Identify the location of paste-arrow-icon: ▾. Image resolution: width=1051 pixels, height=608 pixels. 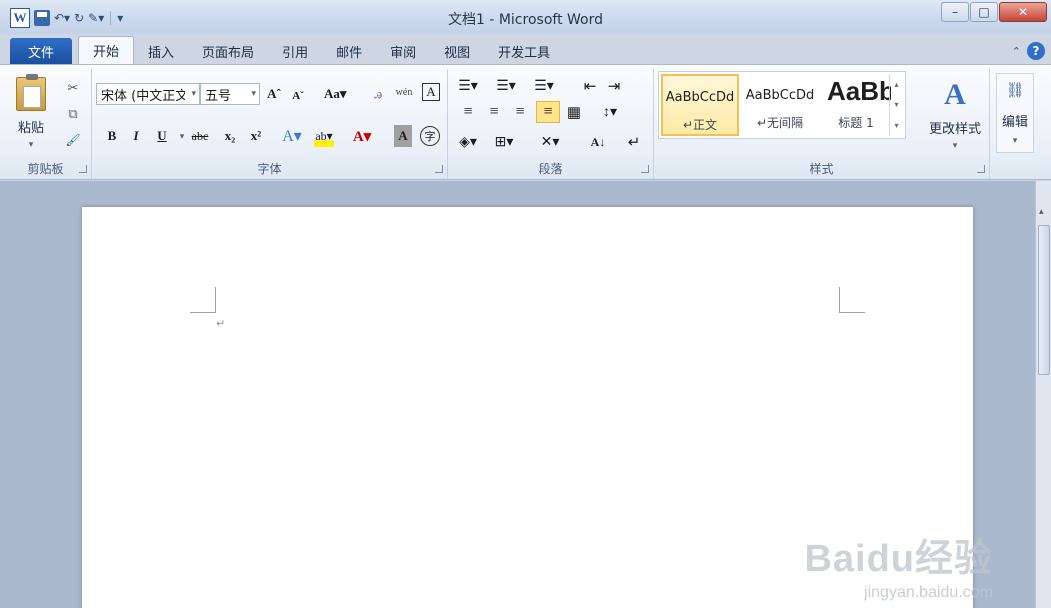
(31, 145).